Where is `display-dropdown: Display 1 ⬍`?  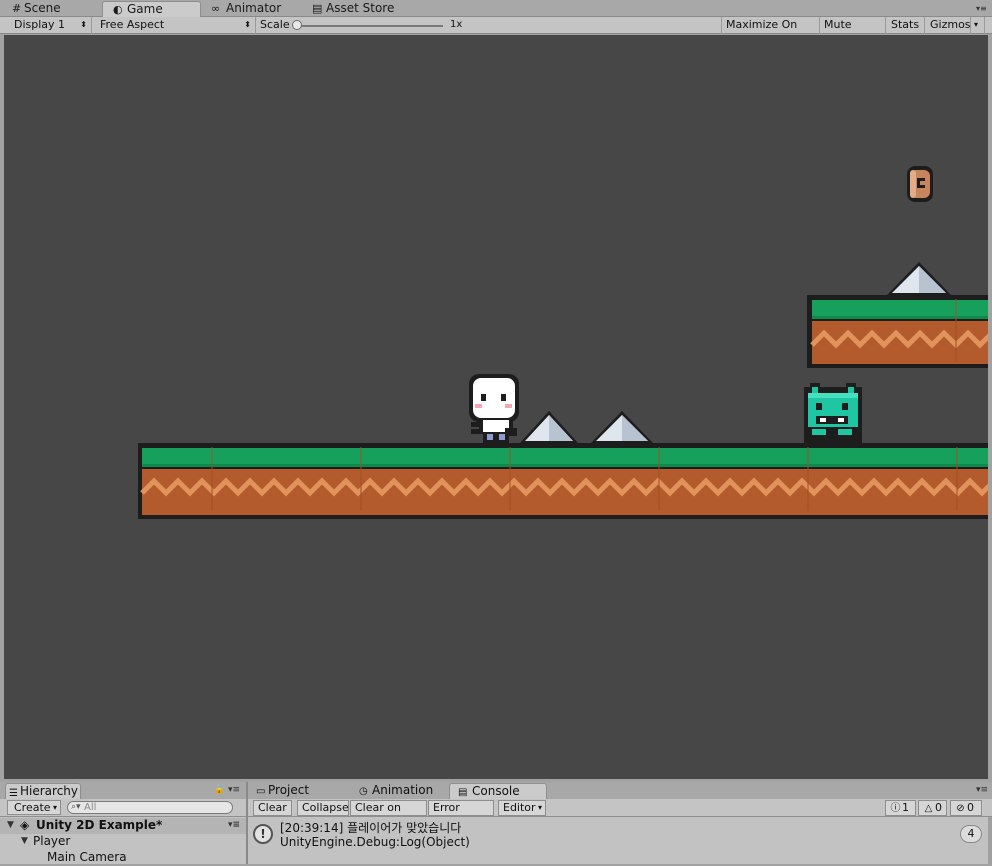
display-dropdown: Display 1 ⬍ is located at coordinates (50, 25).